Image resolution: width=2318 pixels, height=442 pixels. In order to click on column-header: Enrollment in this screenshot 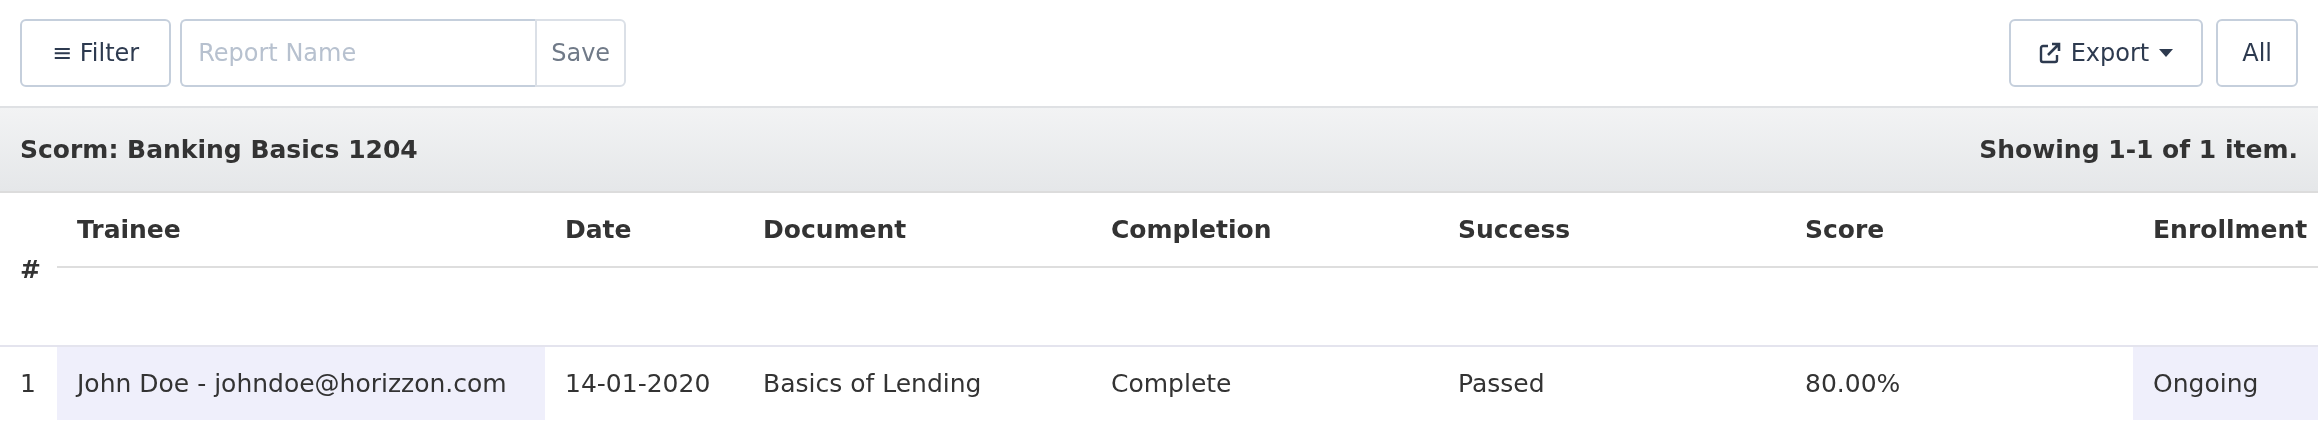, I will do `click(2225, 230)`.